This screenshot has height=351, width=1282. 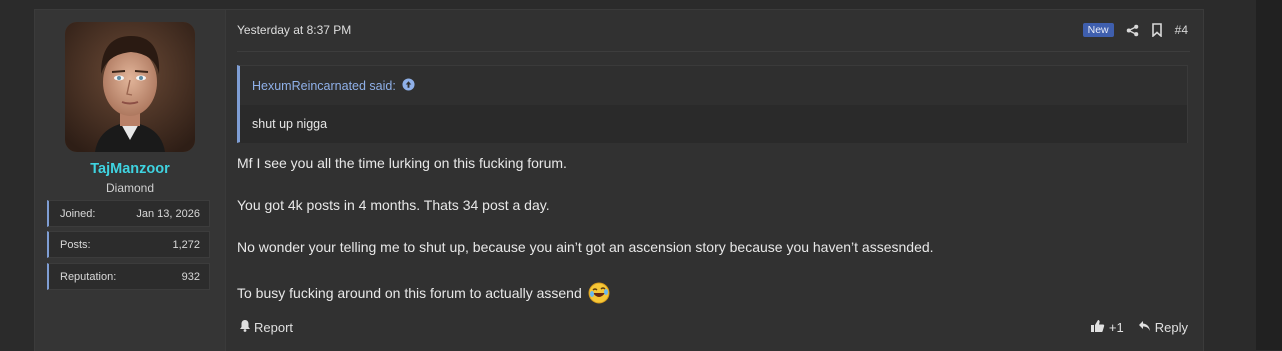 What do you see at coordinates (274, 327) in the screenshot?
I see `report-label: Report` at bounding box center [274, 327].